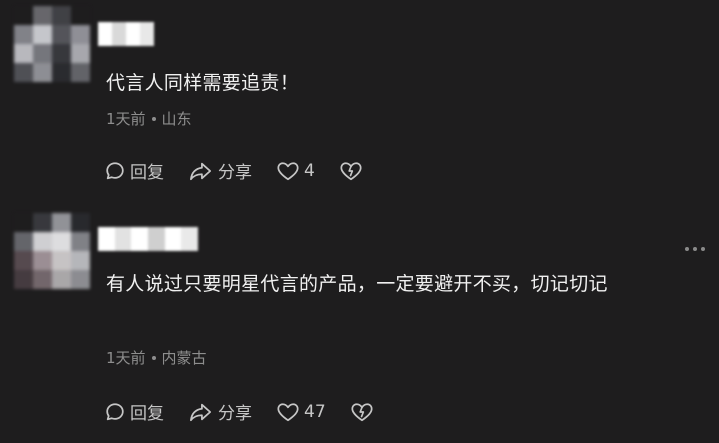 This screenshot has width=719, height=443. I want to click on comment-location: 山东, so click(176, 119).